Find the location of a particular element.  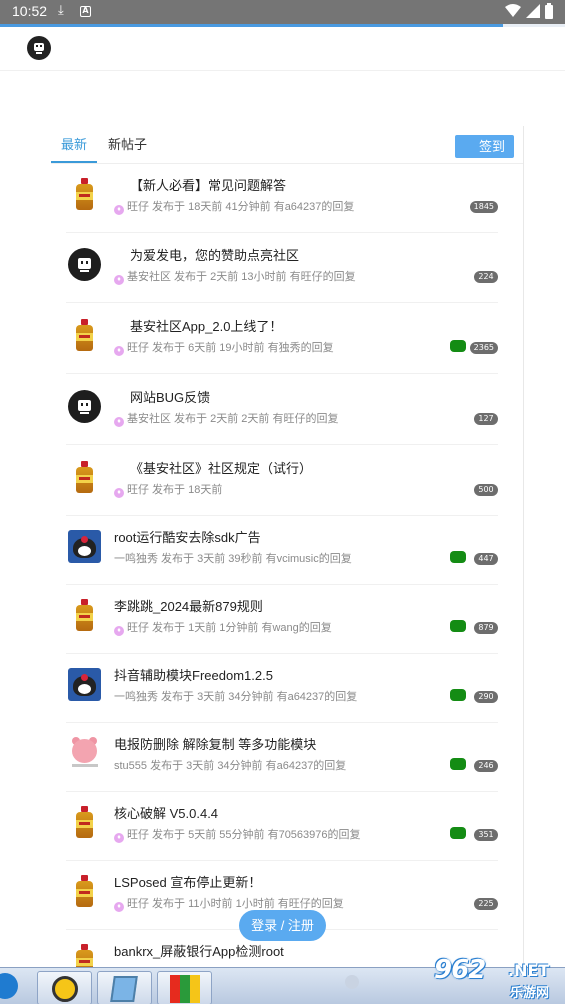

post-title: 李跳跳_2024最新879规则 is located at coordinates (188, 605).